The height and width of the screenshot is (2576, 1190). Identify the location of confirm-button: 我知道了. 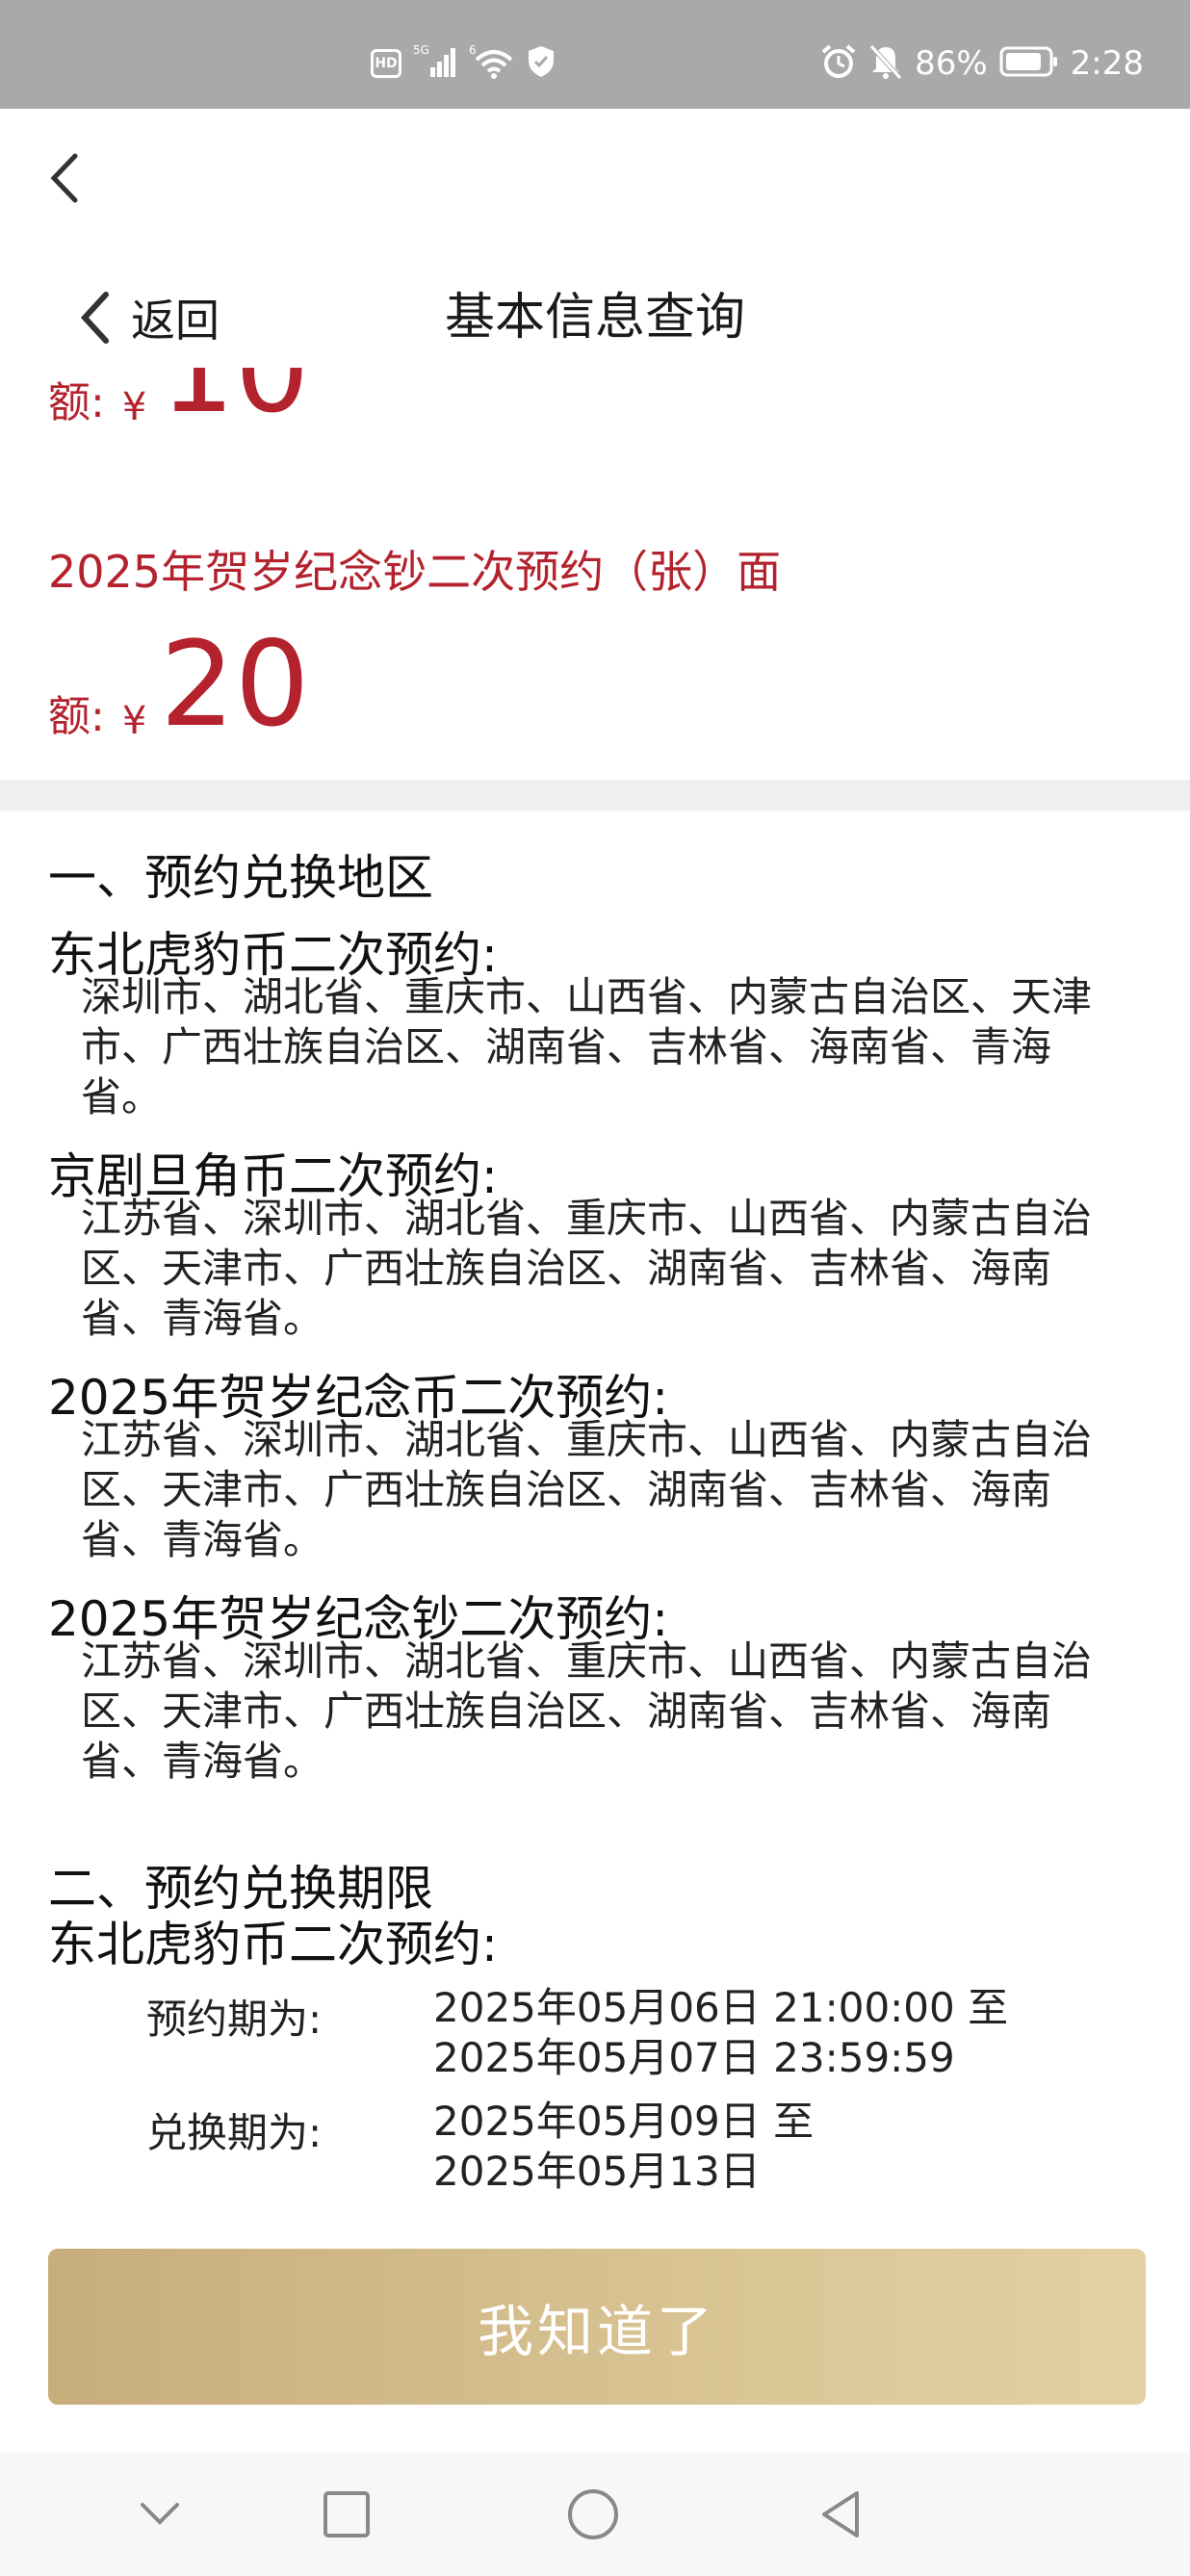
(597, 2327).